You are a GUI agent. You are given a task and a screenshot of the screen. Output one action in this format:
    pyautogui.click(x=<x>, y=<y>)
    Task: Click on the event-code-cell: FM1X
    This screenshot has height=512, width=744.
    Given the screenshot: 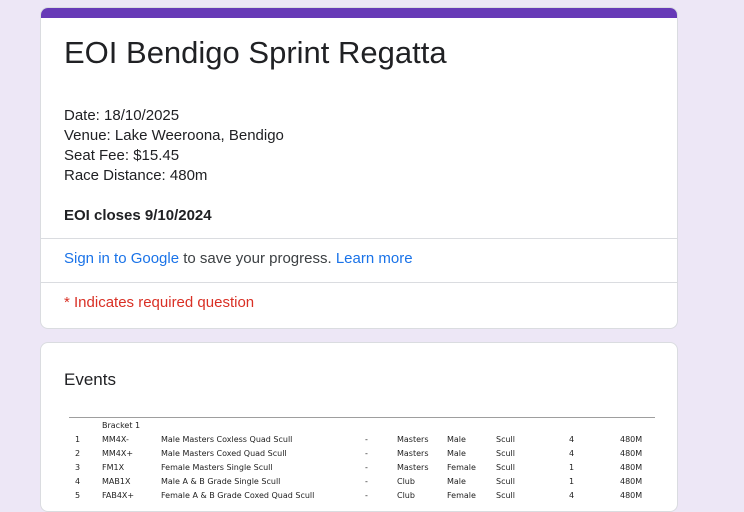 What is the action you would take?
    pyautogui.click(x=113, y=467)
    